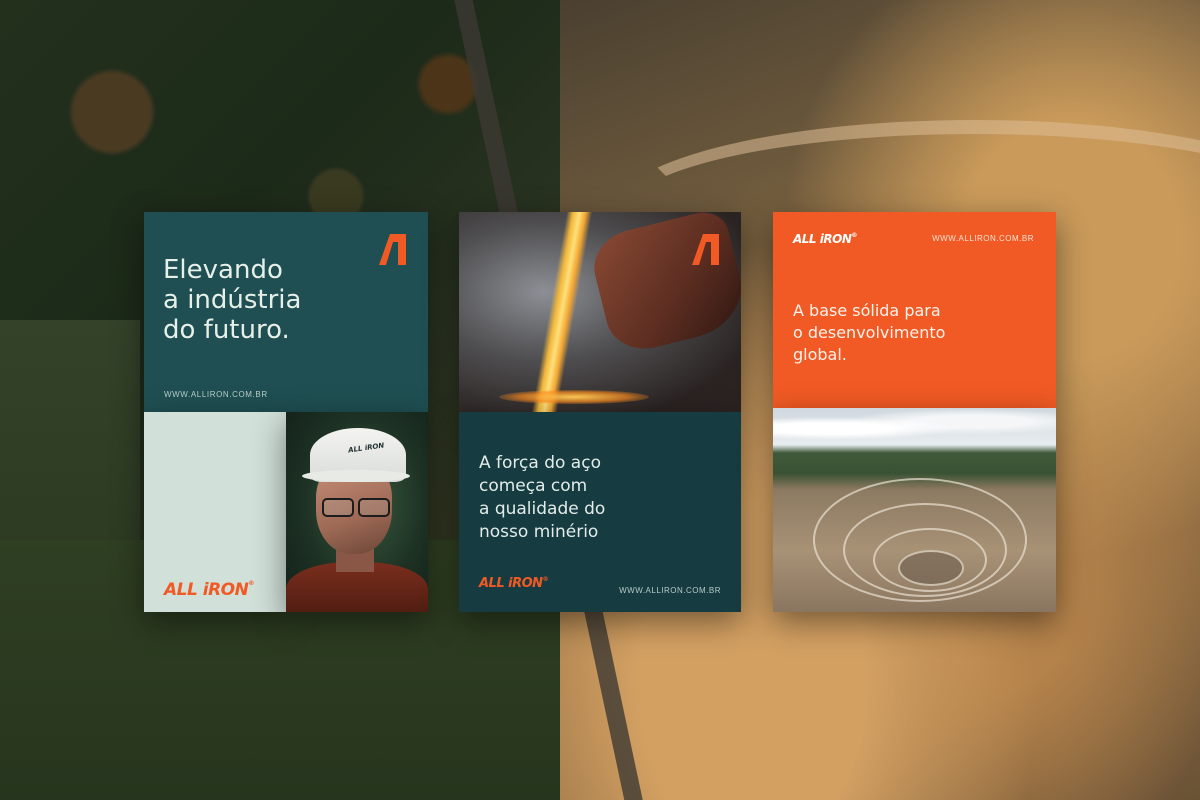 The height and width of the screenshot is (800, 1200). I want to click on body-line: começa com, so click(533, 486).